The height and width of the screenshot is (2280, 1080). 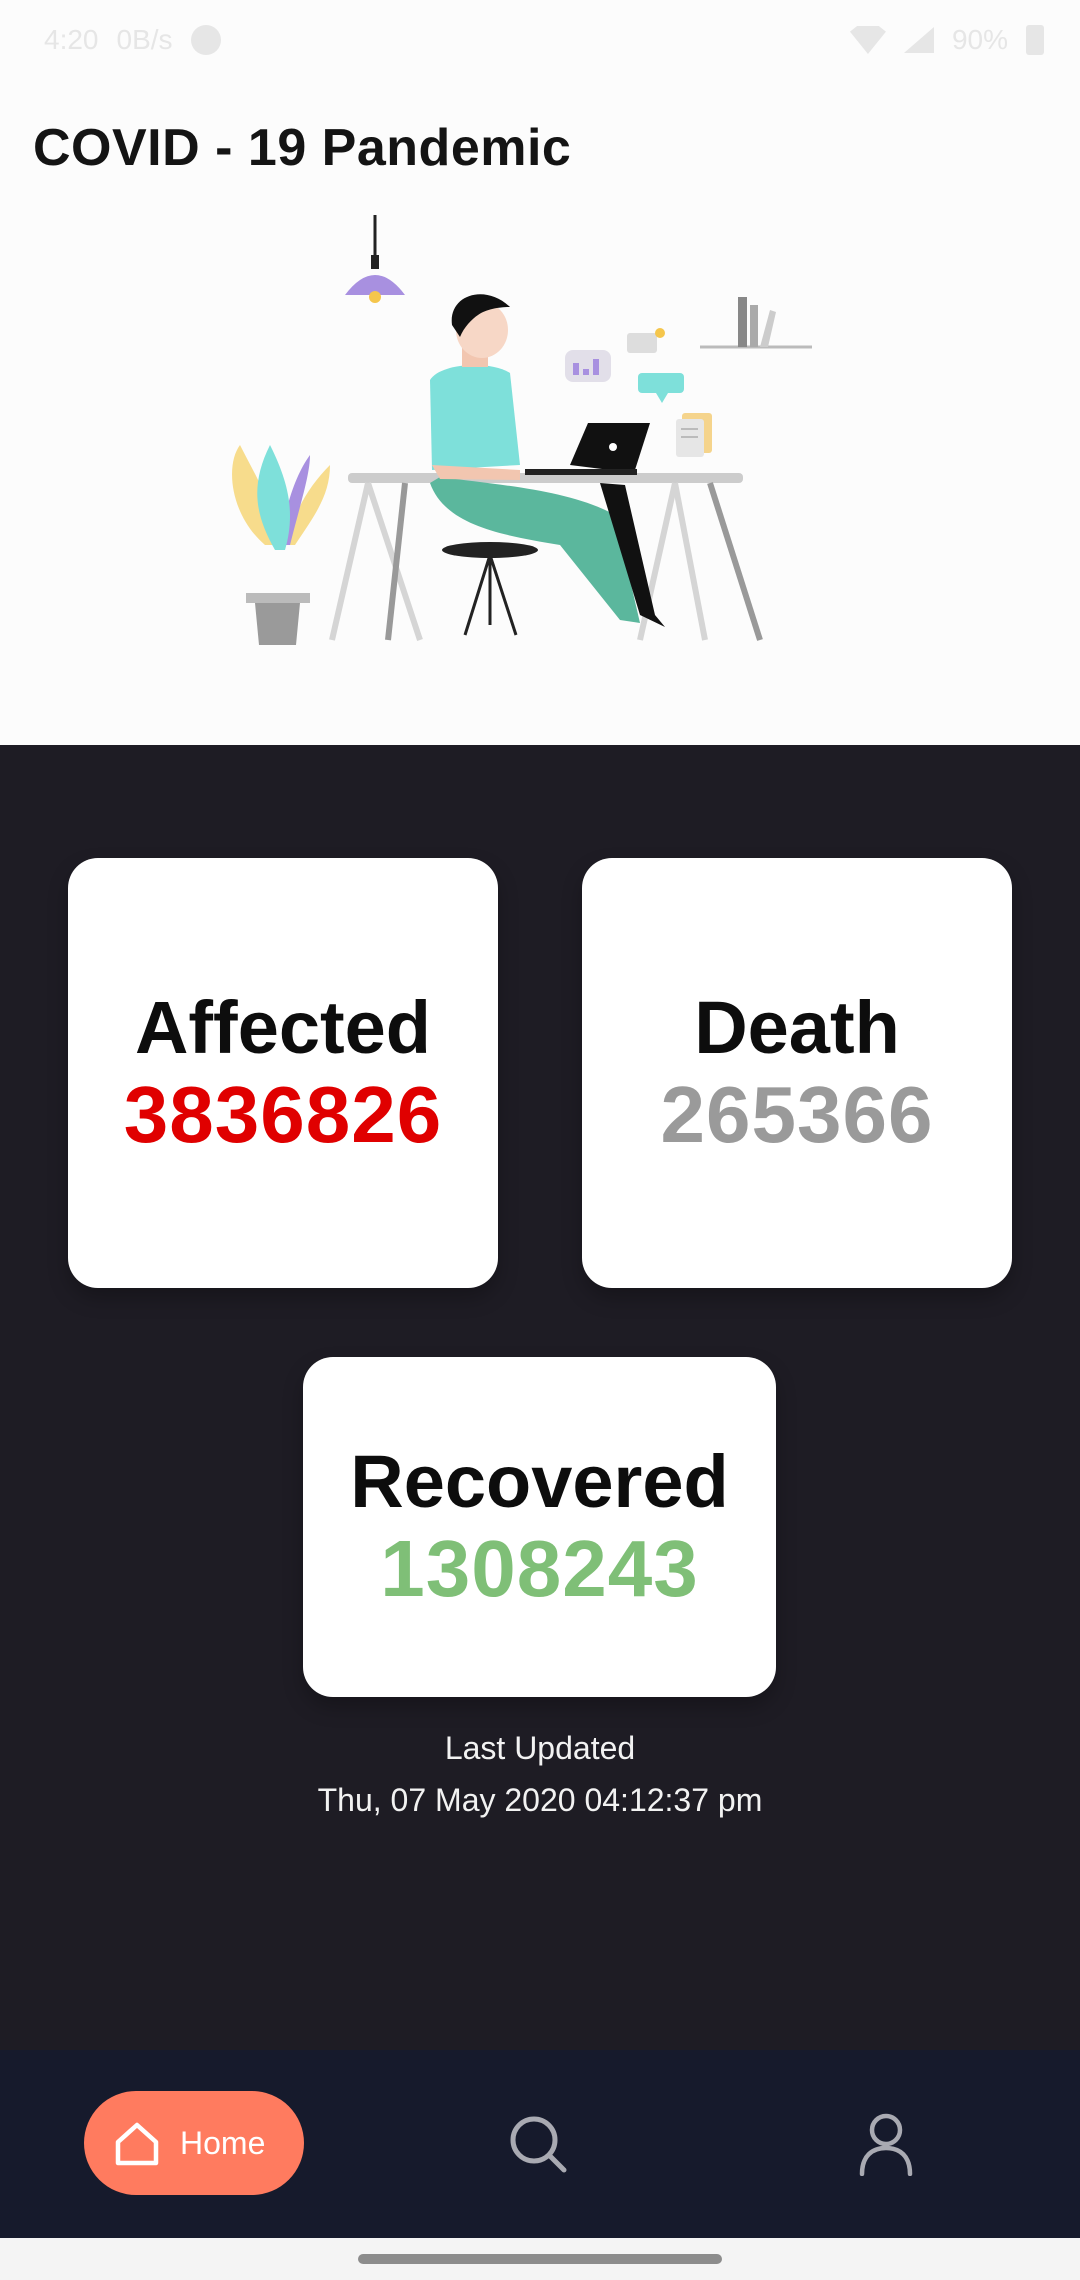 I want to click on death-card: Death 265366, so click(x=797, y=1073).